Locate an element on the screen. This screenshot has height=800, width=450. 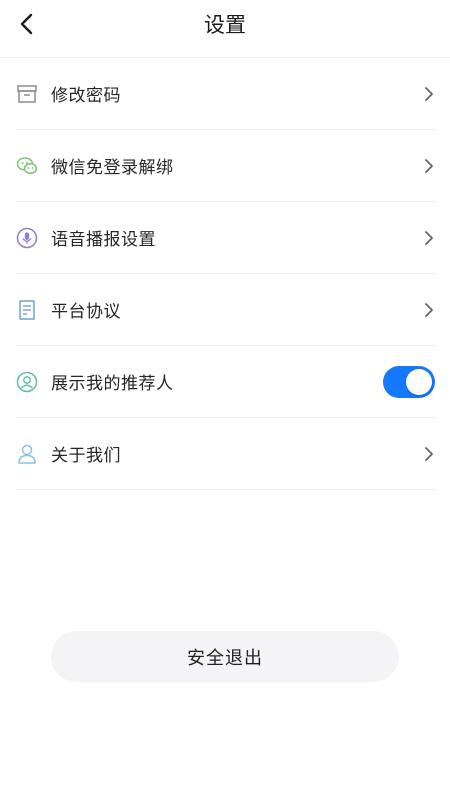
nav-bar: 设置 is located at coordinates (225, 25).